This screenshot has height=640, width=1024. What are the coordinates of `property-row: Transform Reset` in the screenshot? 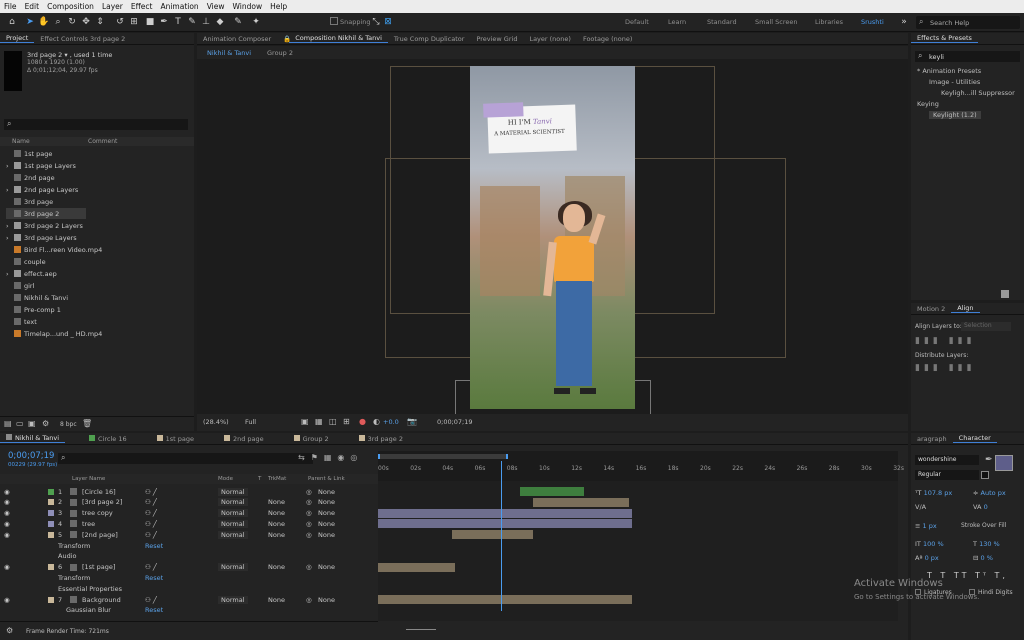 It's located at (189, 577).